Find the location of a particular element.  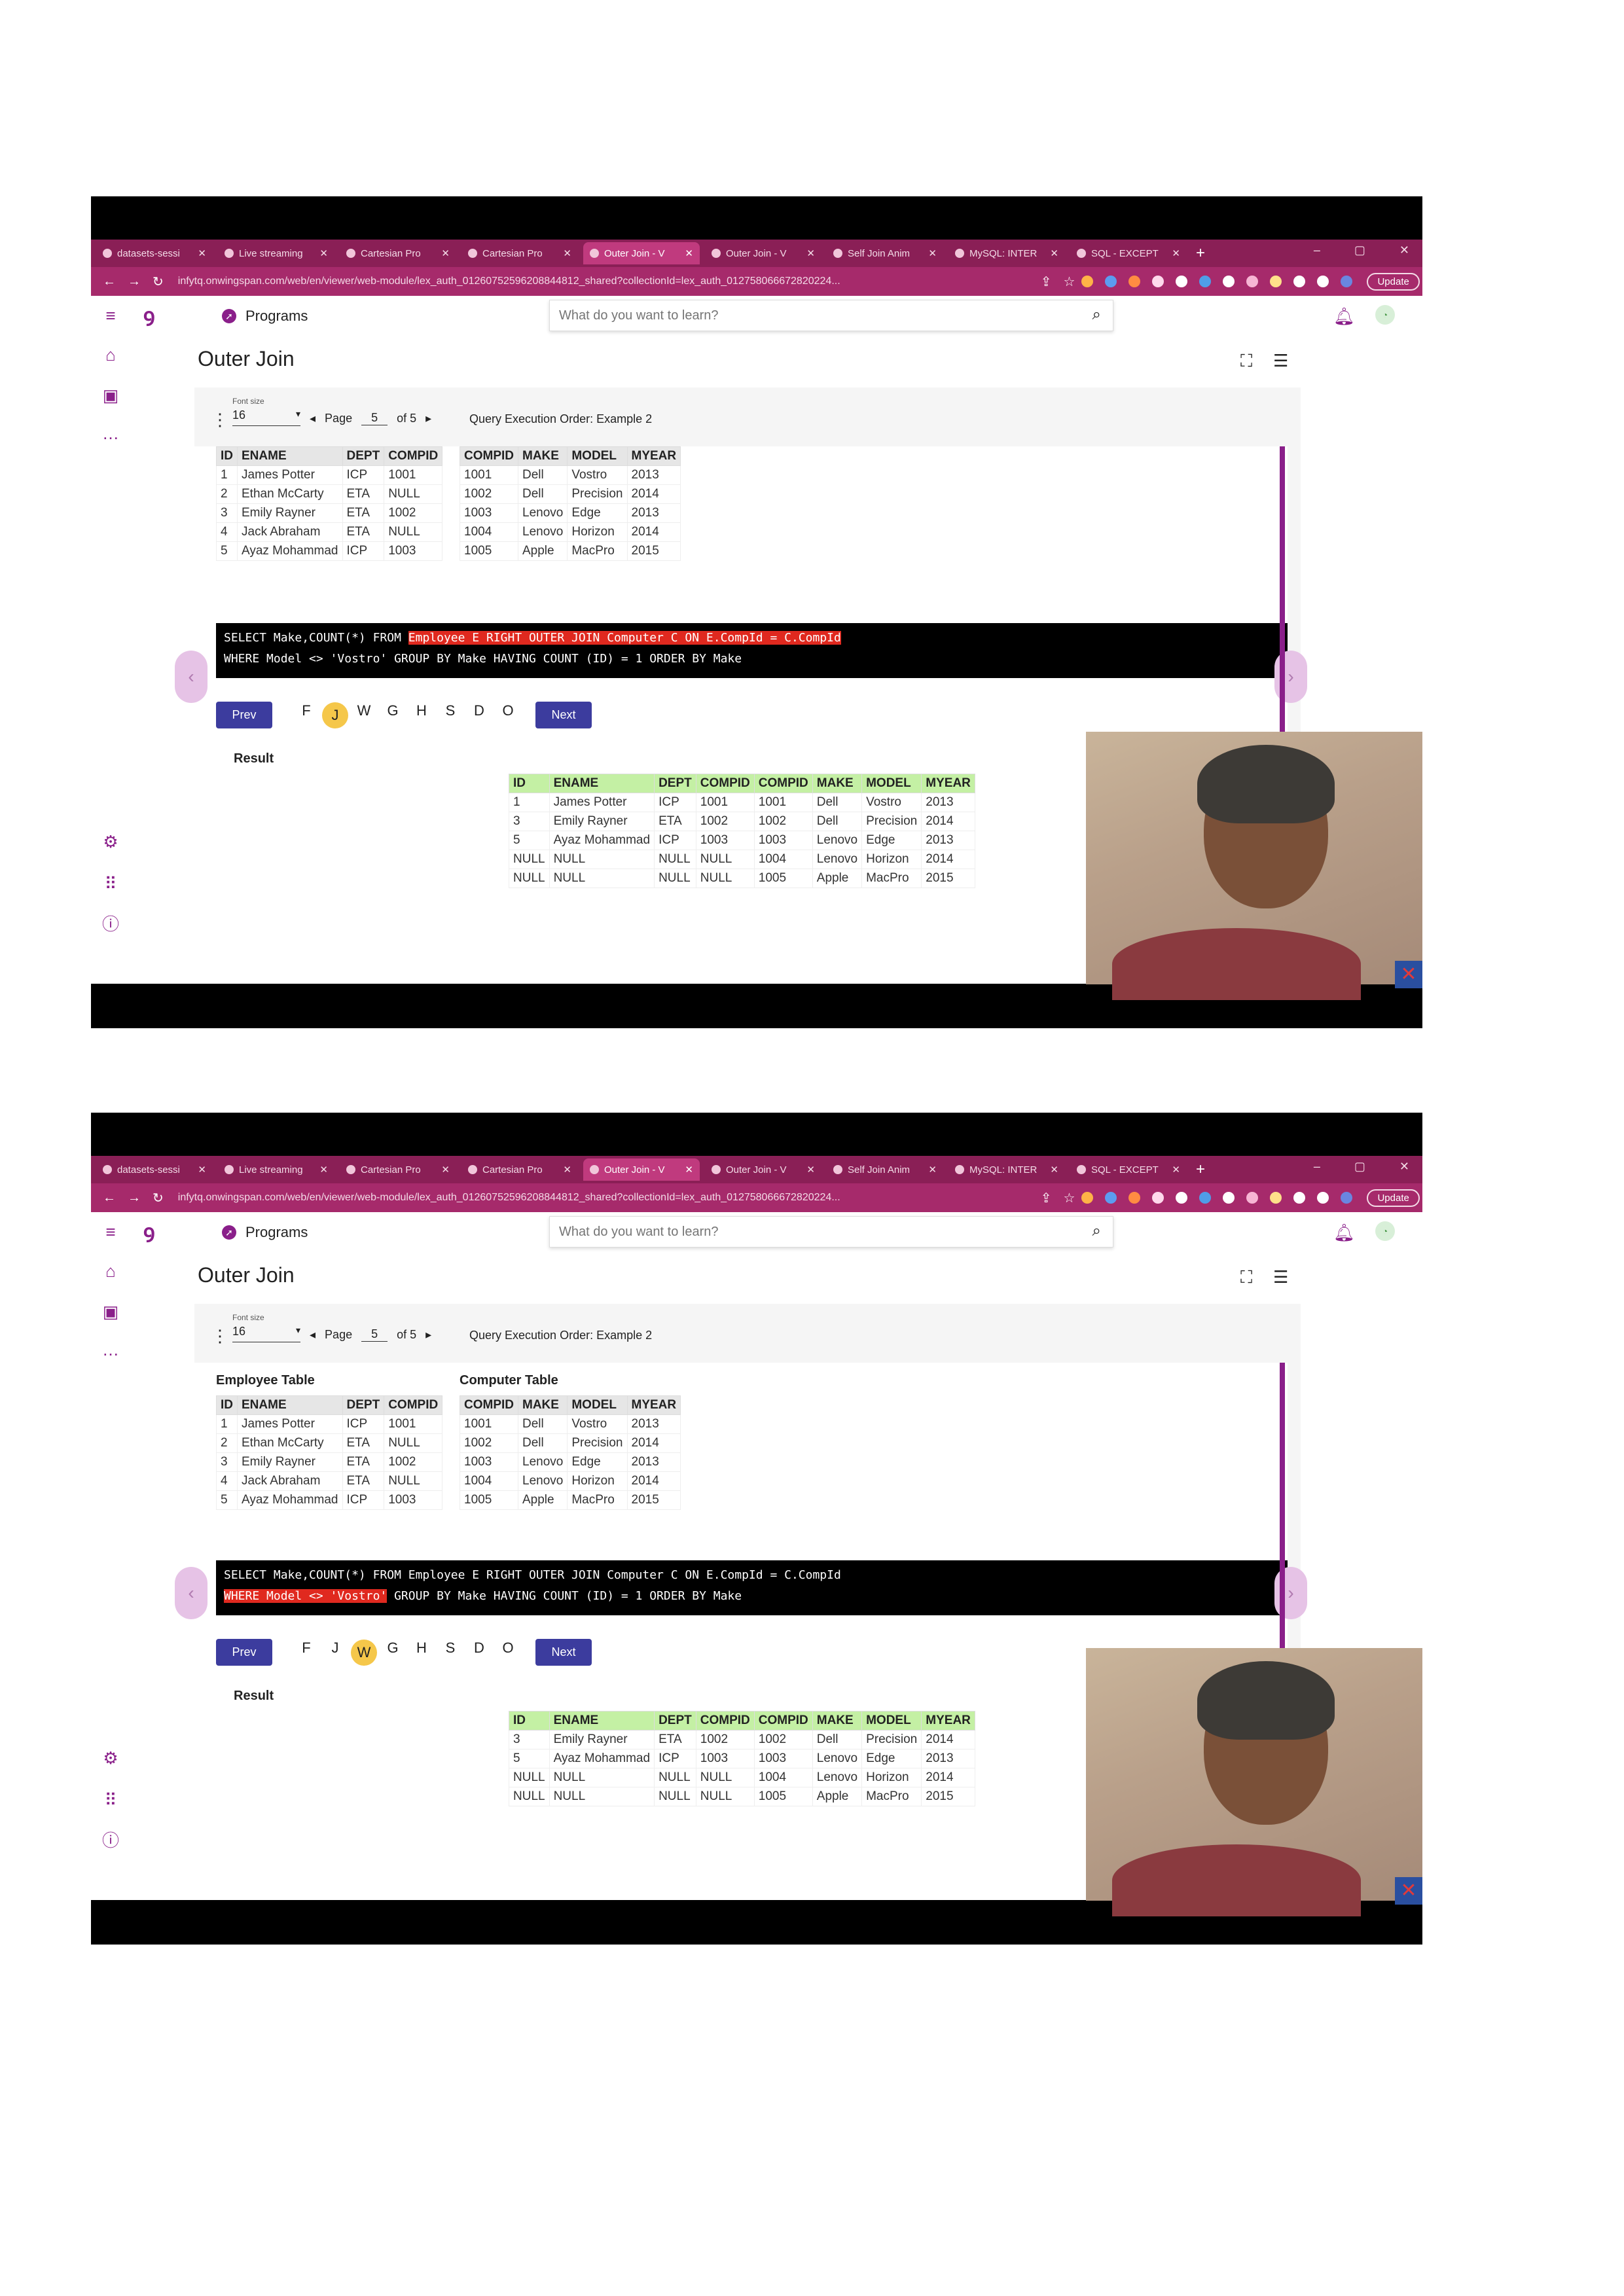

sidebar-icon is located at coordinates (1323, 1198).